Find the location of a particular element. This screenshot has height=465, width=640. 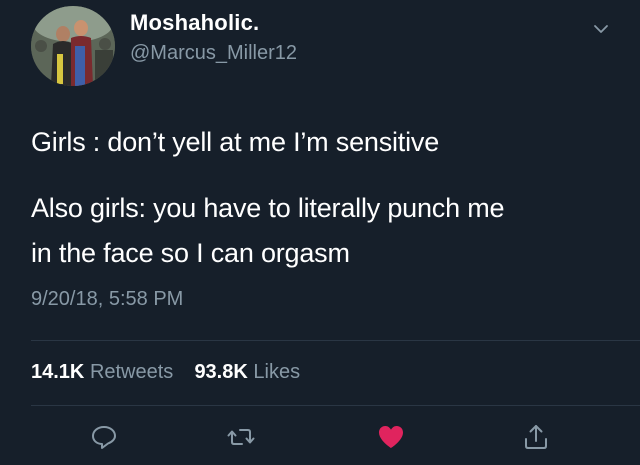

user-handle: @Marcus_Miller12 is located at coordinates (213, 53).